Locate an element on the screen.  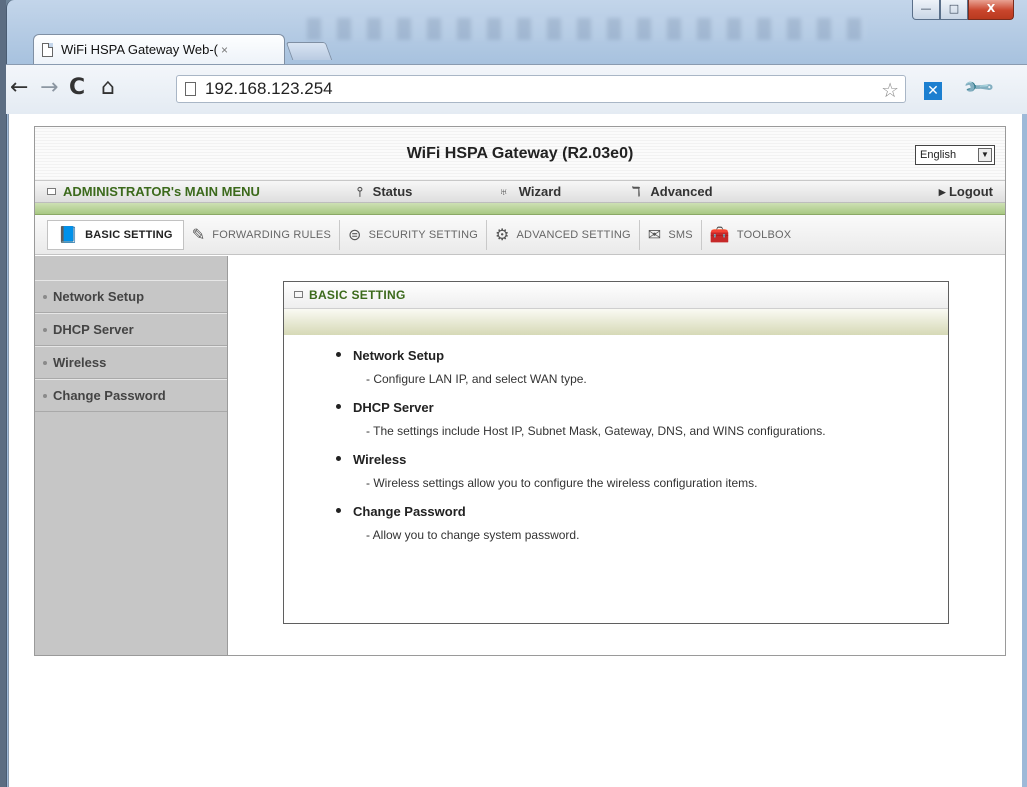
section-heading: DHCP Server is located at coordinates (641, 408).